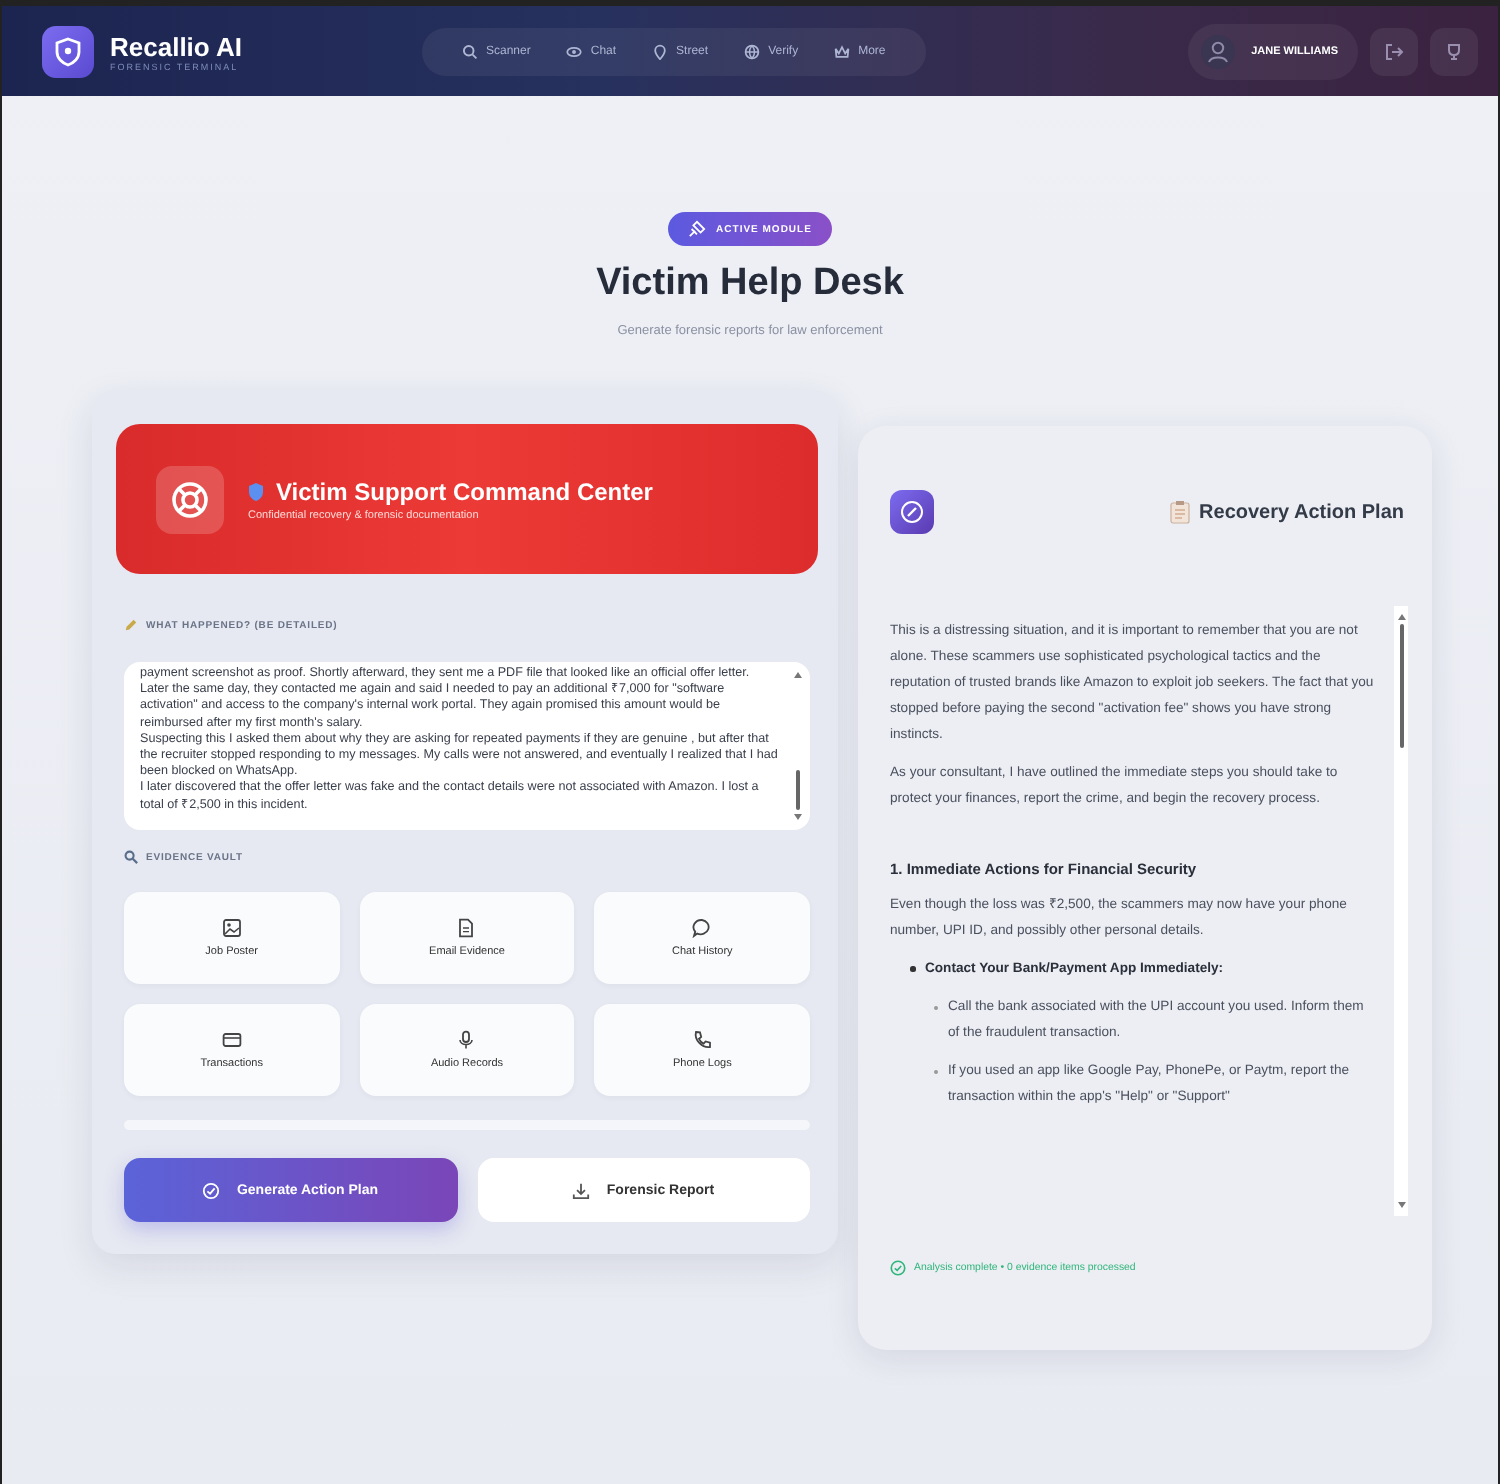 This screenshot has width=1500, height=1484. Describe the element at coordinates (176, 46) in the screenshot. I see `app-name: Recallio AI` at that location.